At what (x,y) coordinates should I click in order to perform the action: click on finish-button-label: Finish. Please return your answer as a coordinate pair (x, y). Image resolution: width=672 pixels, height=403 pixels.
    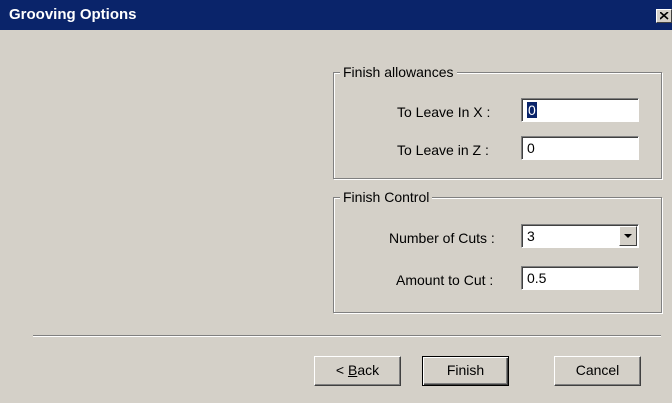
    Looking at the image, I should click on (465, 370).